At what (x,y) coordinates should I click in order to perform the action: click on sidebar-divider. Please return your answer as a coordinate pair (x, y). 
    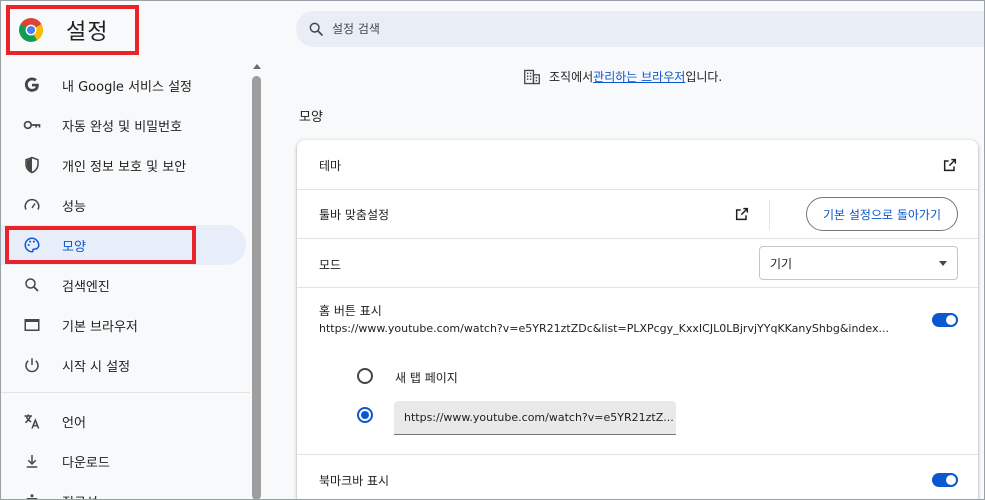
    Looking at the image, I should click on (125, 392).